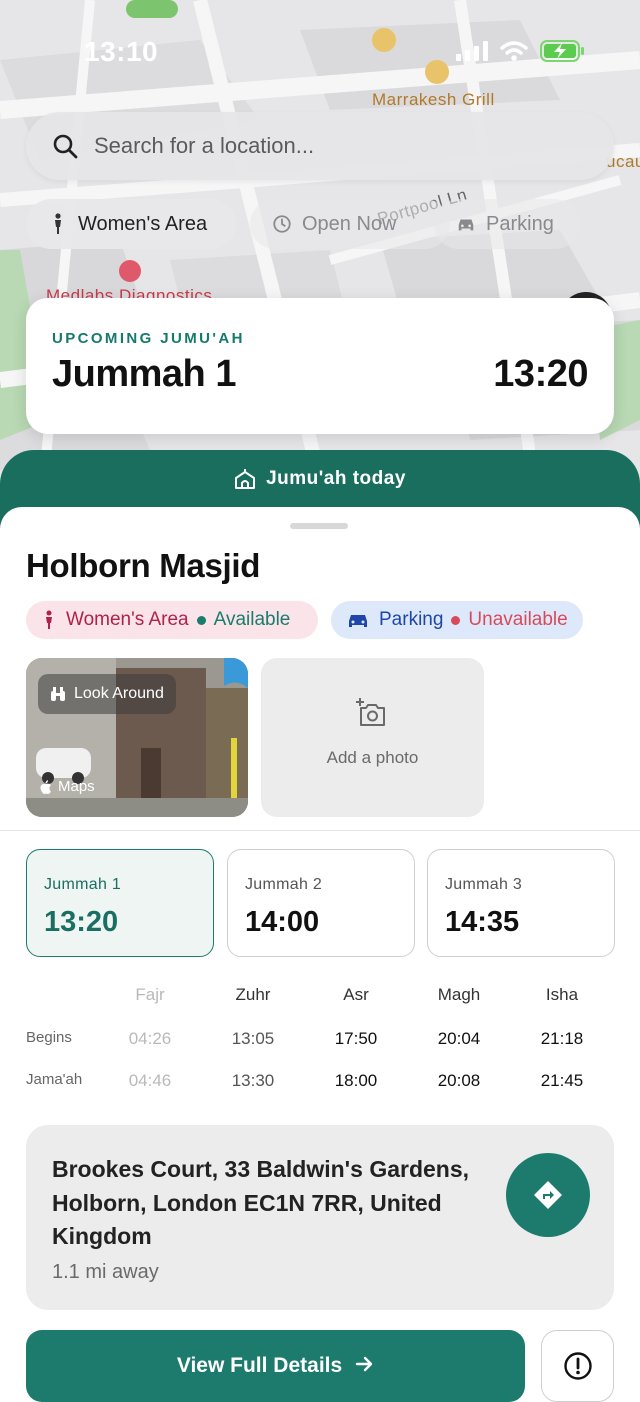 The height and width of the screenshot is (1402, 640). Describe the element at coordinates (370, 712) in the screenshot. I see `add-photo-icon` at that location.